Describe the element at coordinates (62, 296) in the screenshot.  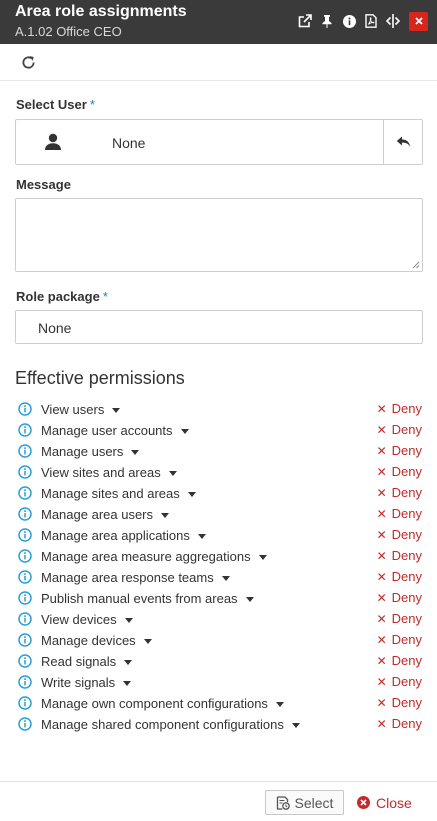
I see `role-package-label: Role package *` at that location.